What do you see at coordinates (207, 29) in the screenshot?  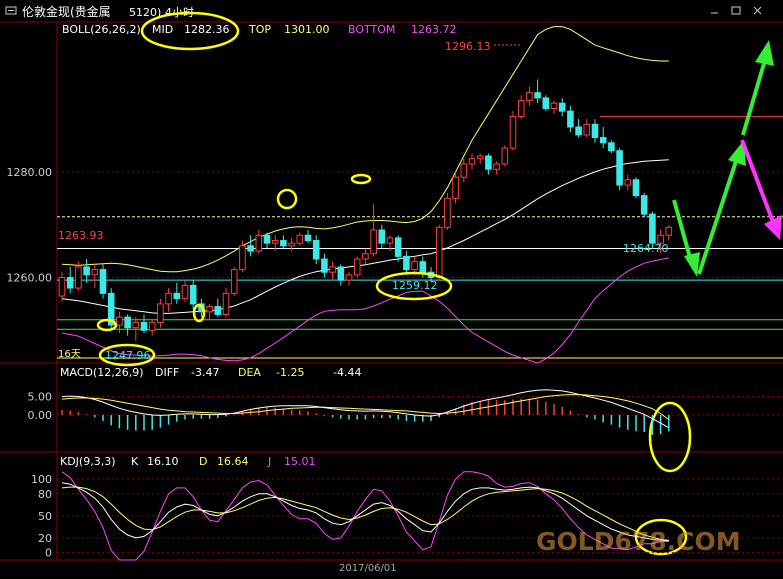 I see `mid-value: 1282.36` at bounding box center [207, 29].